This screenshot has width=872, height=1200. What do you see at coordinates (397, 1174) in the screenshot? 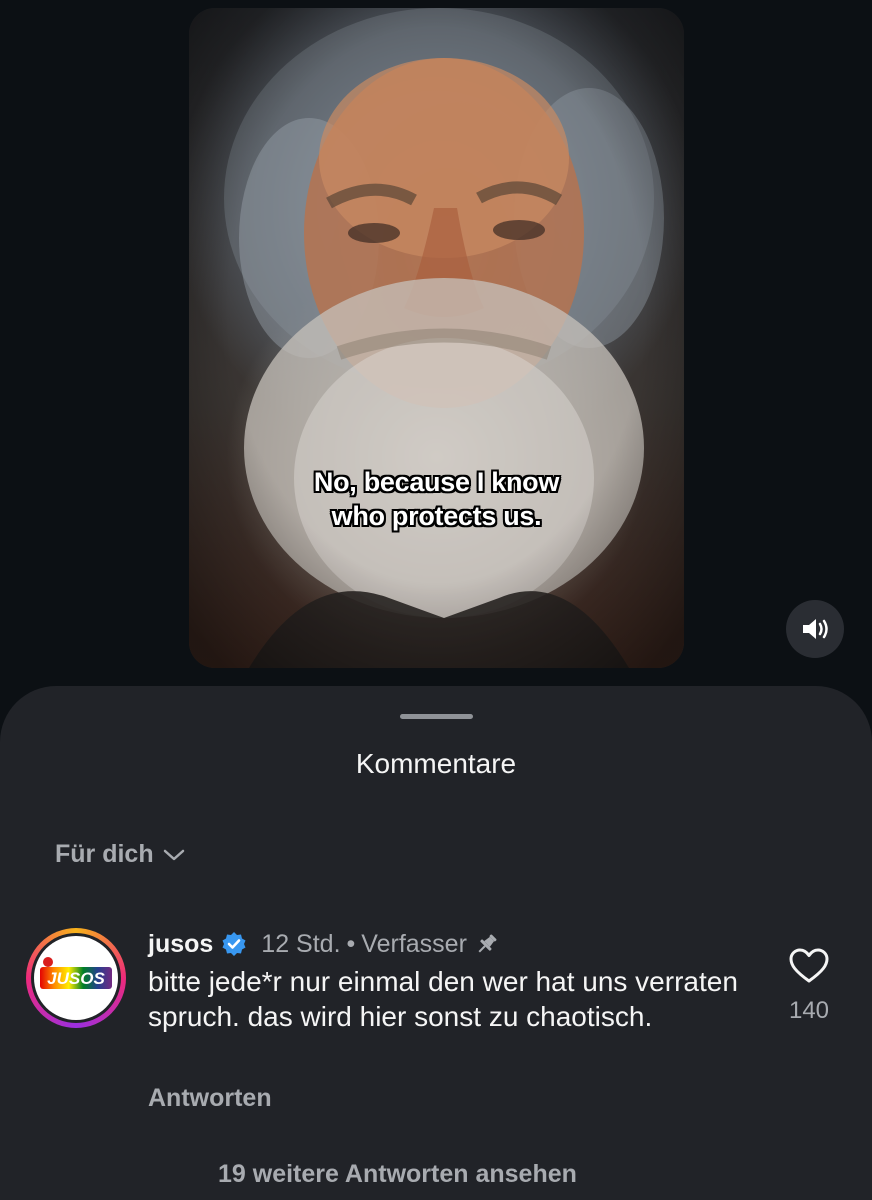
I see `view-more-replies-button: 19 weitere Antworten ansehen` at bounding box center [397, 1174].